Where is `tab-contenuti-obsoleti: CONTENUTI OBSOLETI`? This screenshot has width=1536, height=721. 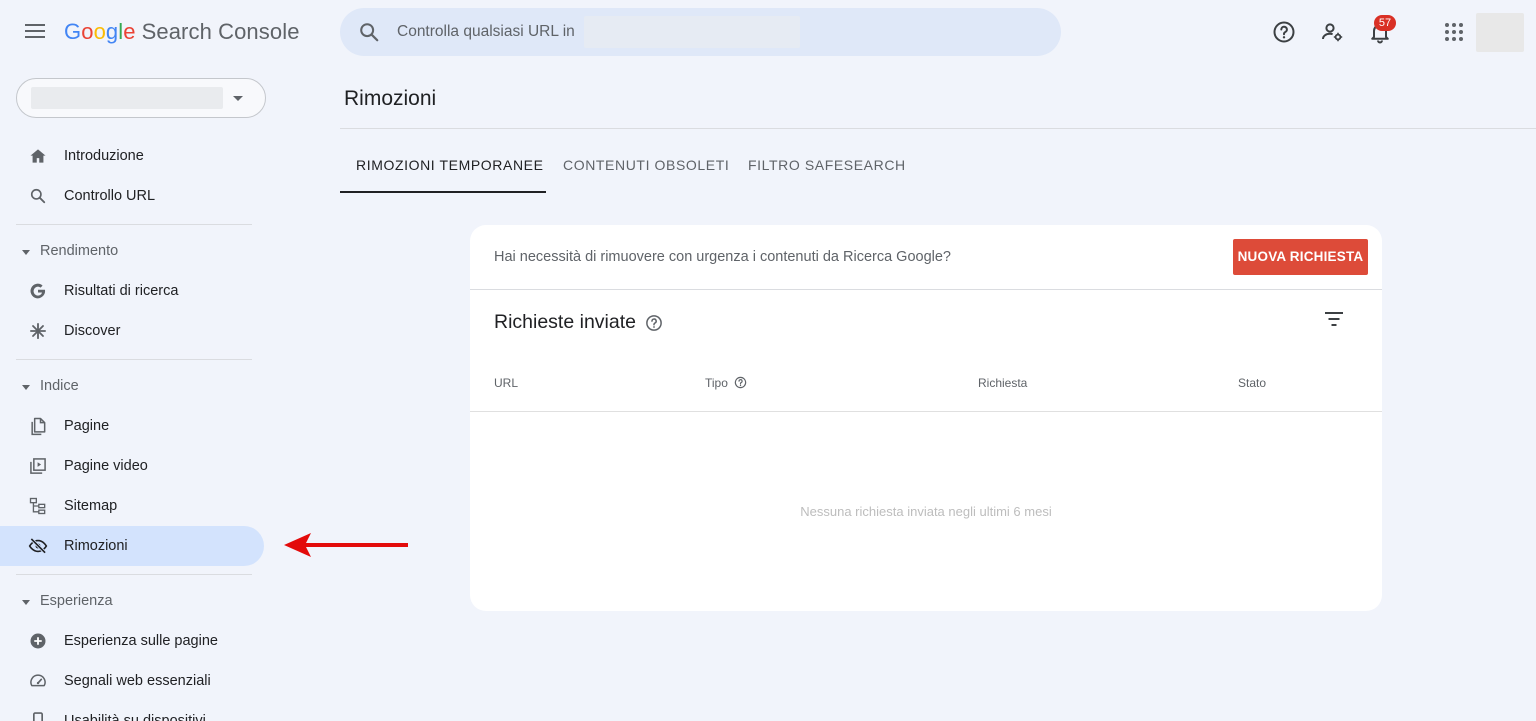 tab-contenuti-obsoleti: CONTENUTI OBSOLETI is located at coordinates (639, 169).